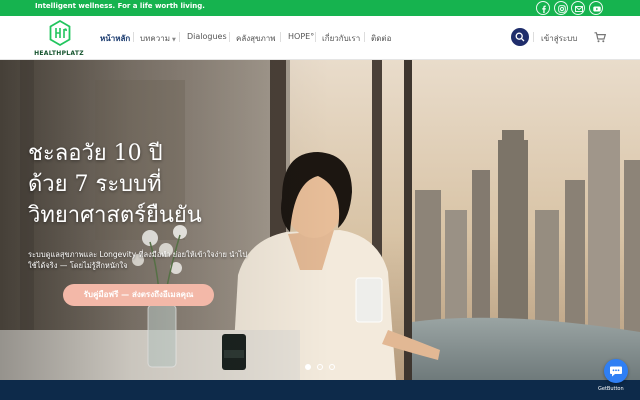 This screenshot has height=400, width=640. What do you see at coordinates (256, 38) in the screenshot?
I see `nav-health-library: คลังสุขภาพ` at bounding box center [256, 38].